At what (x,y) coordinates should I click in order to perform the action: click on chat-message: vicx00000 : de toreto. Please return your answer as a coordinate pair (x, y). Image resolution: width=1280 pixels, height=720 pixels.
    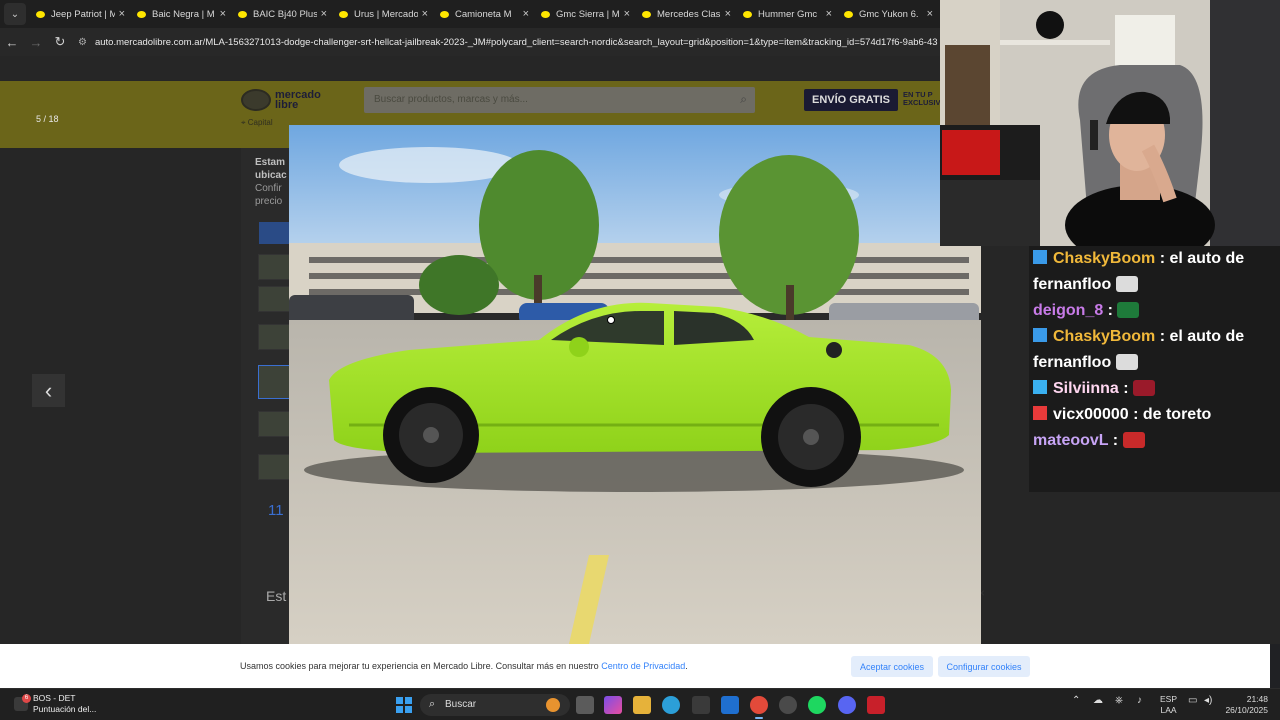
    Looking at the image, I should click on (1154, 415).